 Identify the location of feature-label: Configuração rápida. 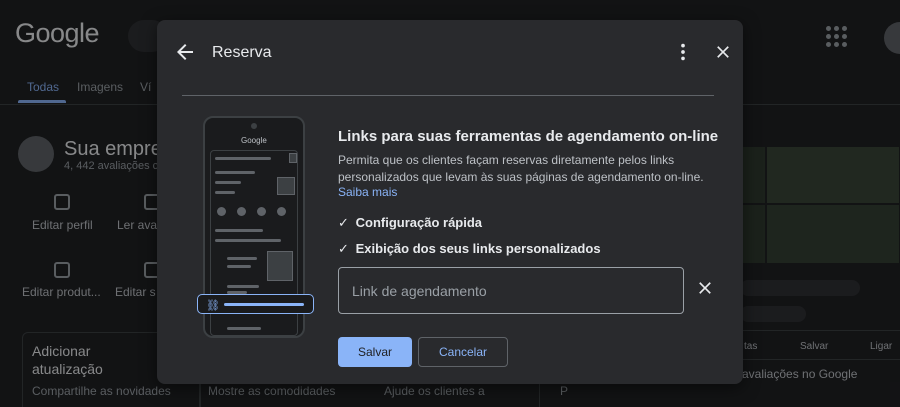
(419, 222).